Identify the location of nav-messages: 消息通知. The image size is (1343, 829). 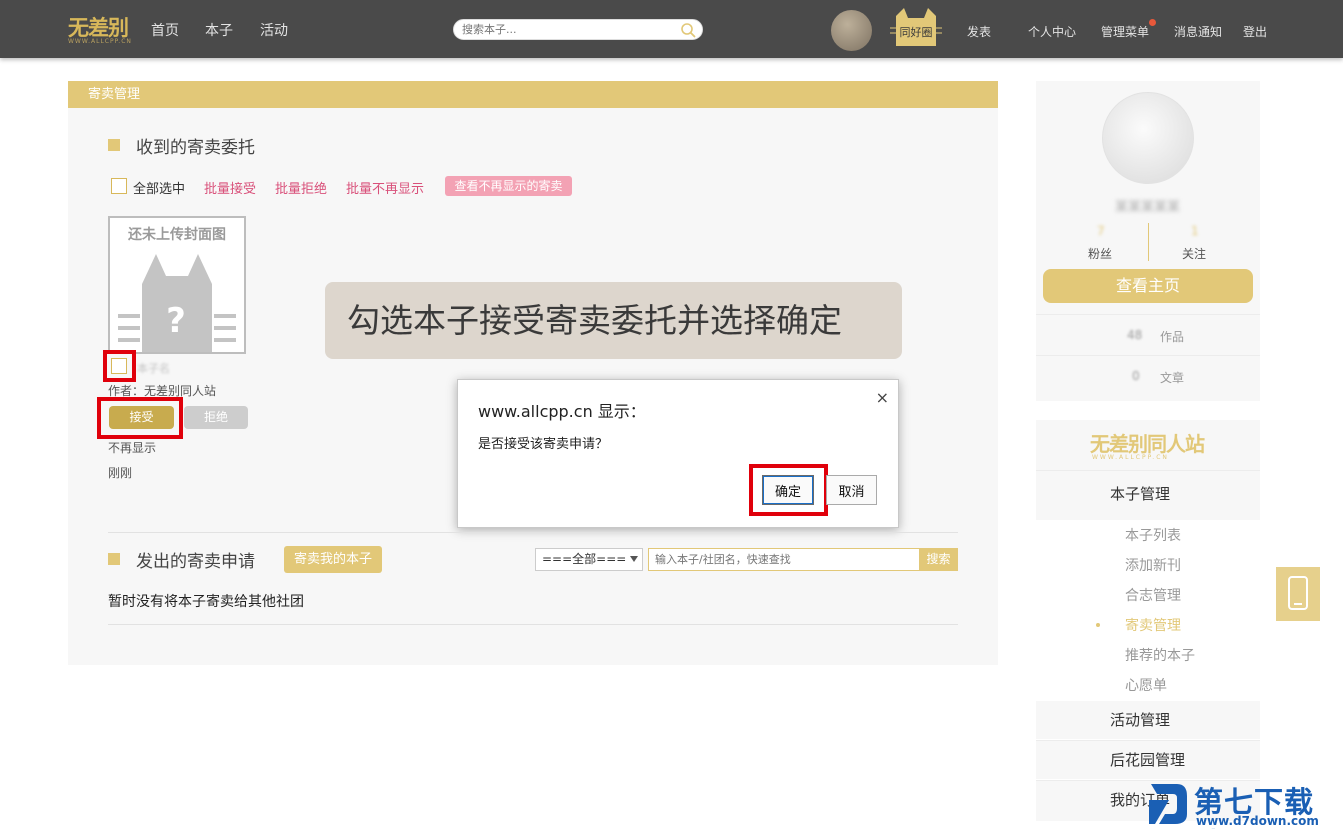
(1198, 31).